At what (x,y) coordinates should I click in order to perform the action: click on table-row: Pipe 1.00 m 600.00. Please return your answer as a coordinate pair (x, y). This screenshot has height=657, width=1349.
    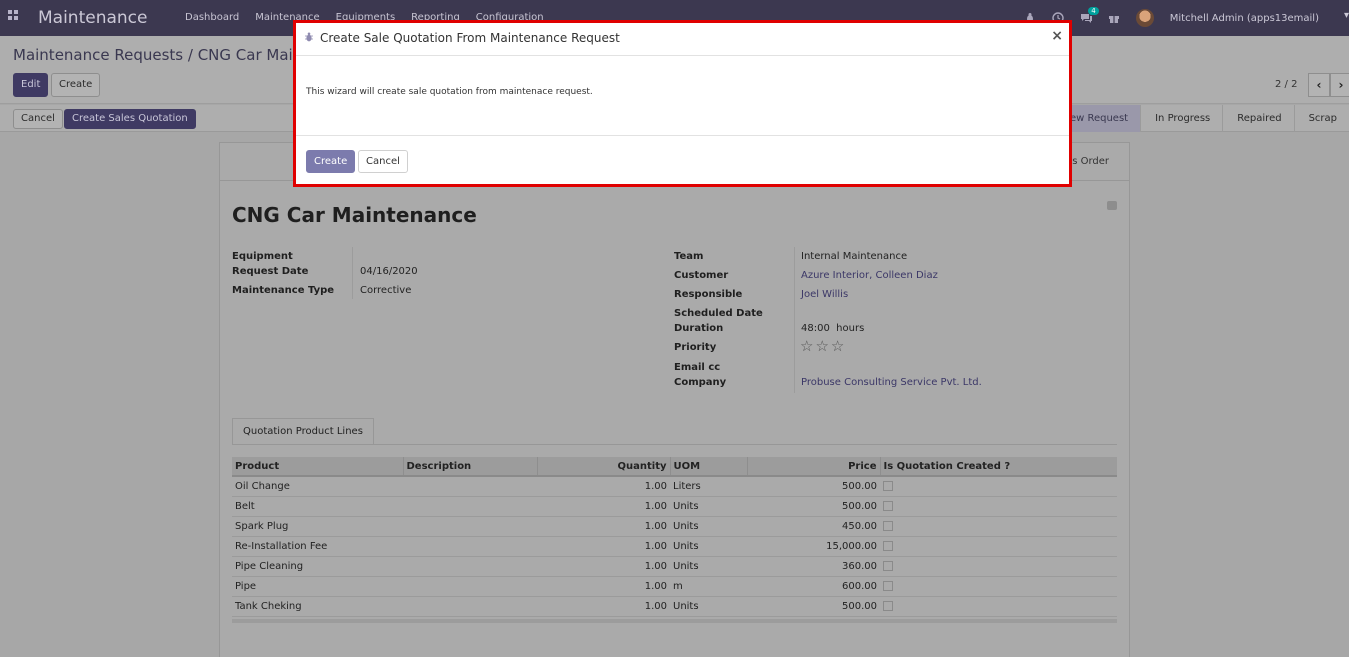
    Looking at the image, I should click on (674, 586).